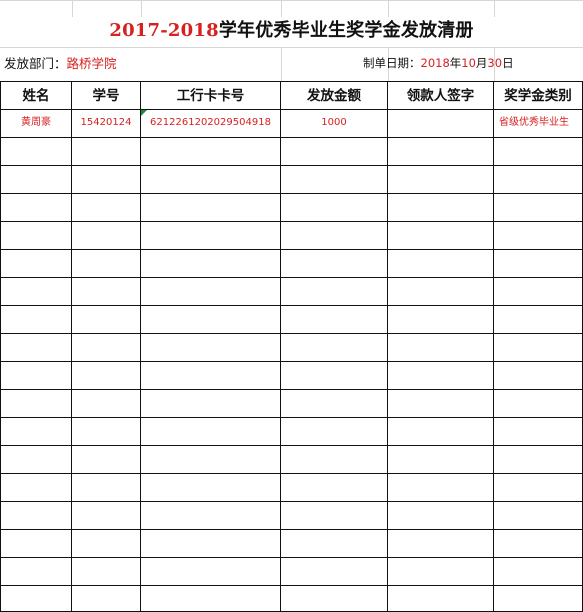 Image resolution: width=583 pixels, height=612 pixels. I want to click on cell-card-number: 6212261202029504918, so click(211, 124).